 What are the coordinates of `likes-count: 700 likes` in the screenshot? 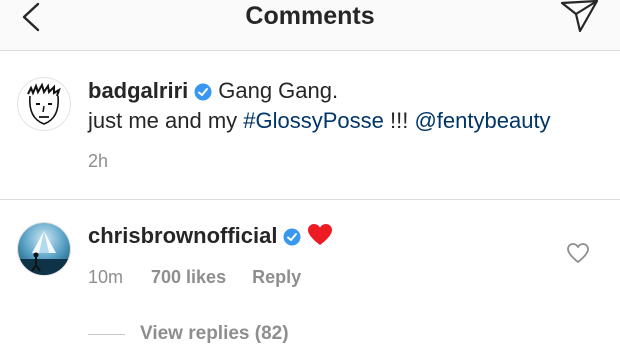 It's located at (188, 277).